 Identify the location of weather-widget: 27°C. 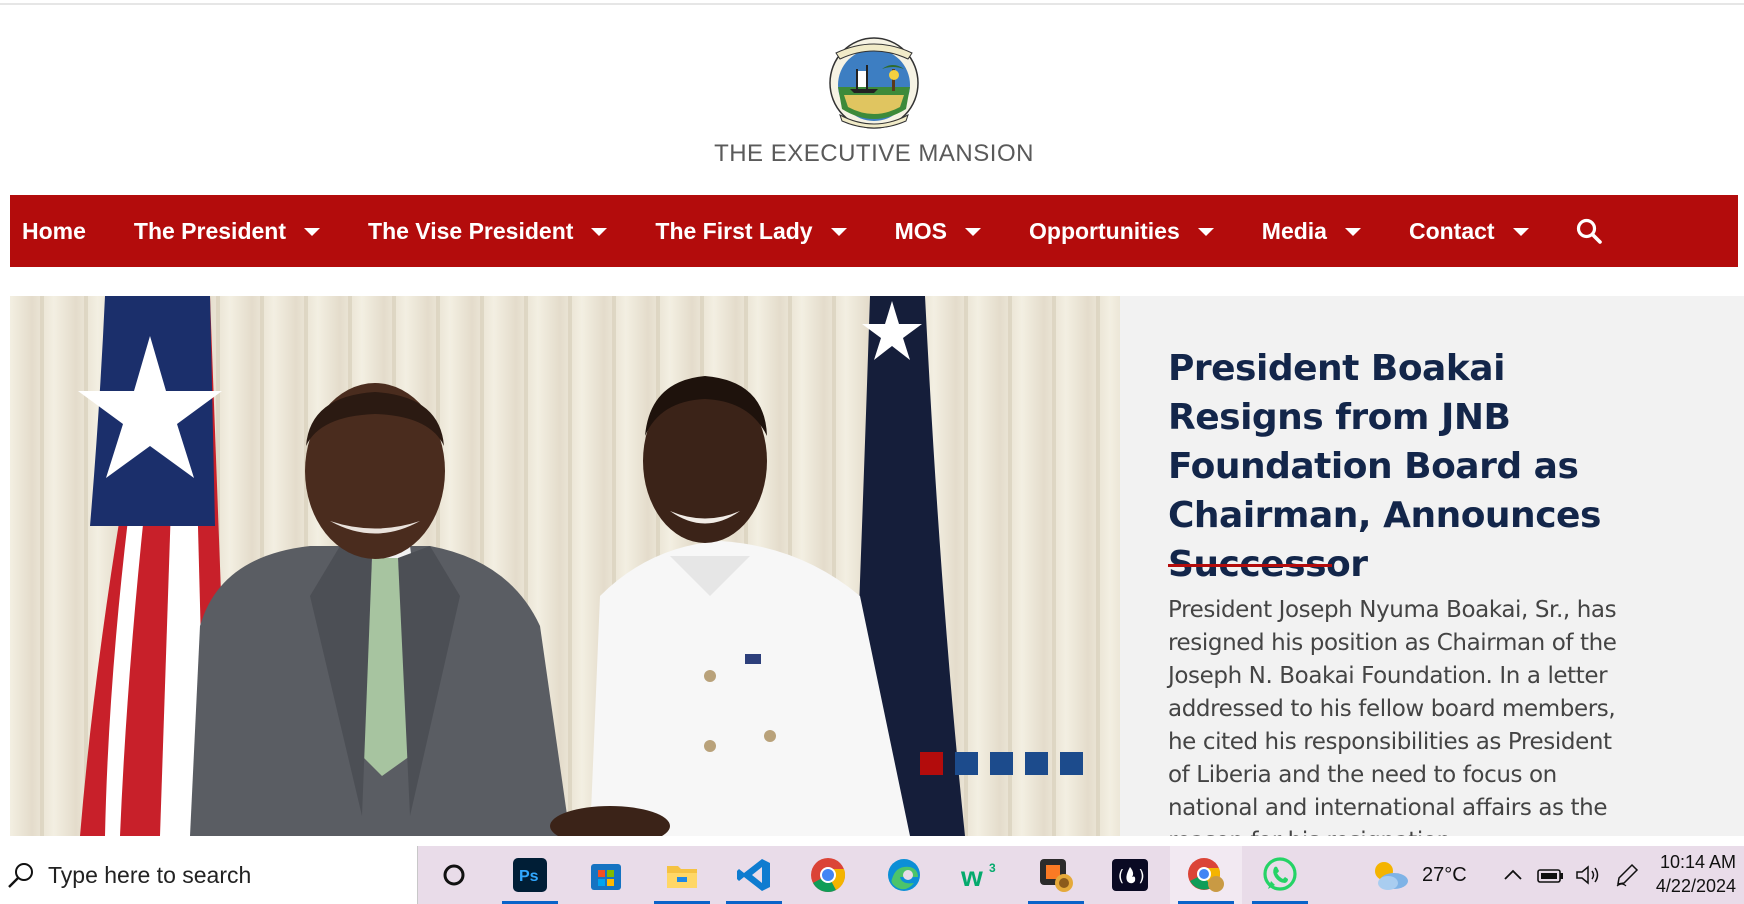
(1418, 875).